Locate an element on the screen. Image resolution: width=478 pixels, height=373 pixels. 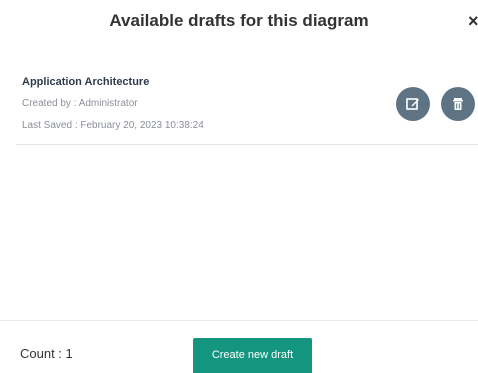
draft-created-by: Created by : Administrator is located at coordinates (80, 103).